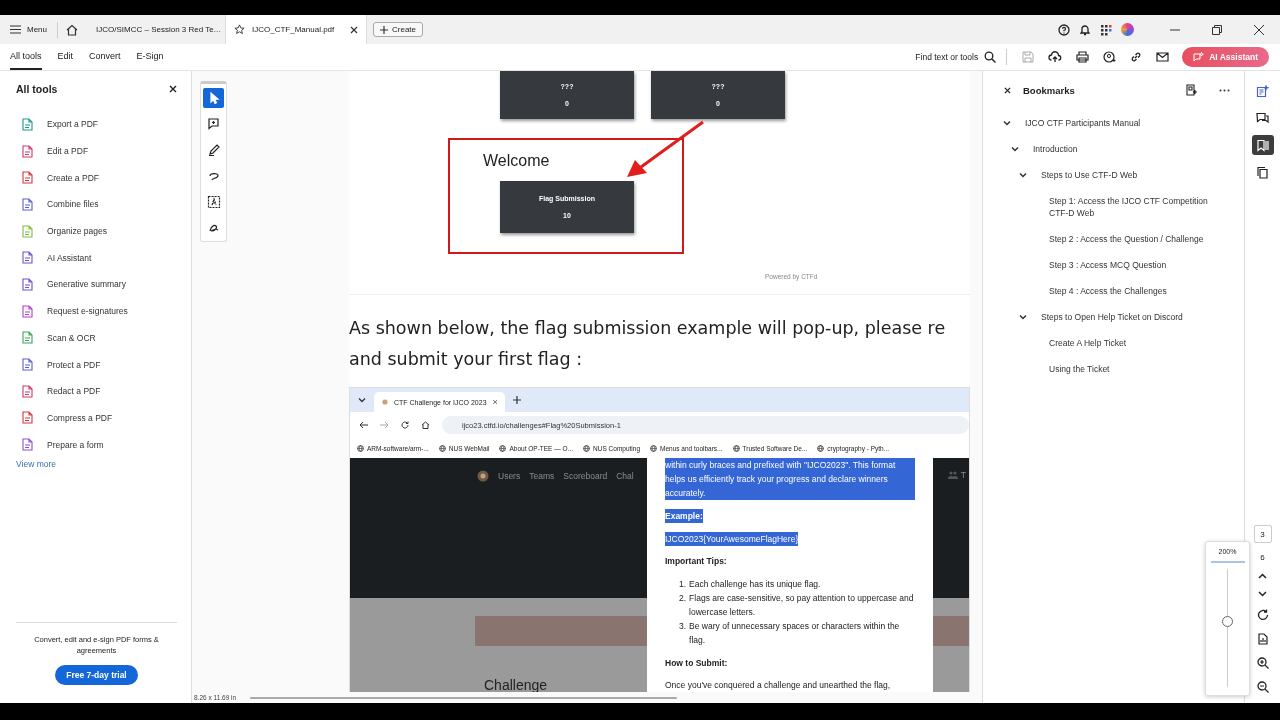 The image size is (1280, 720). Describe the element at coordinates (509, 476) in the screenshot. I see `nav-link: Users` at that location.